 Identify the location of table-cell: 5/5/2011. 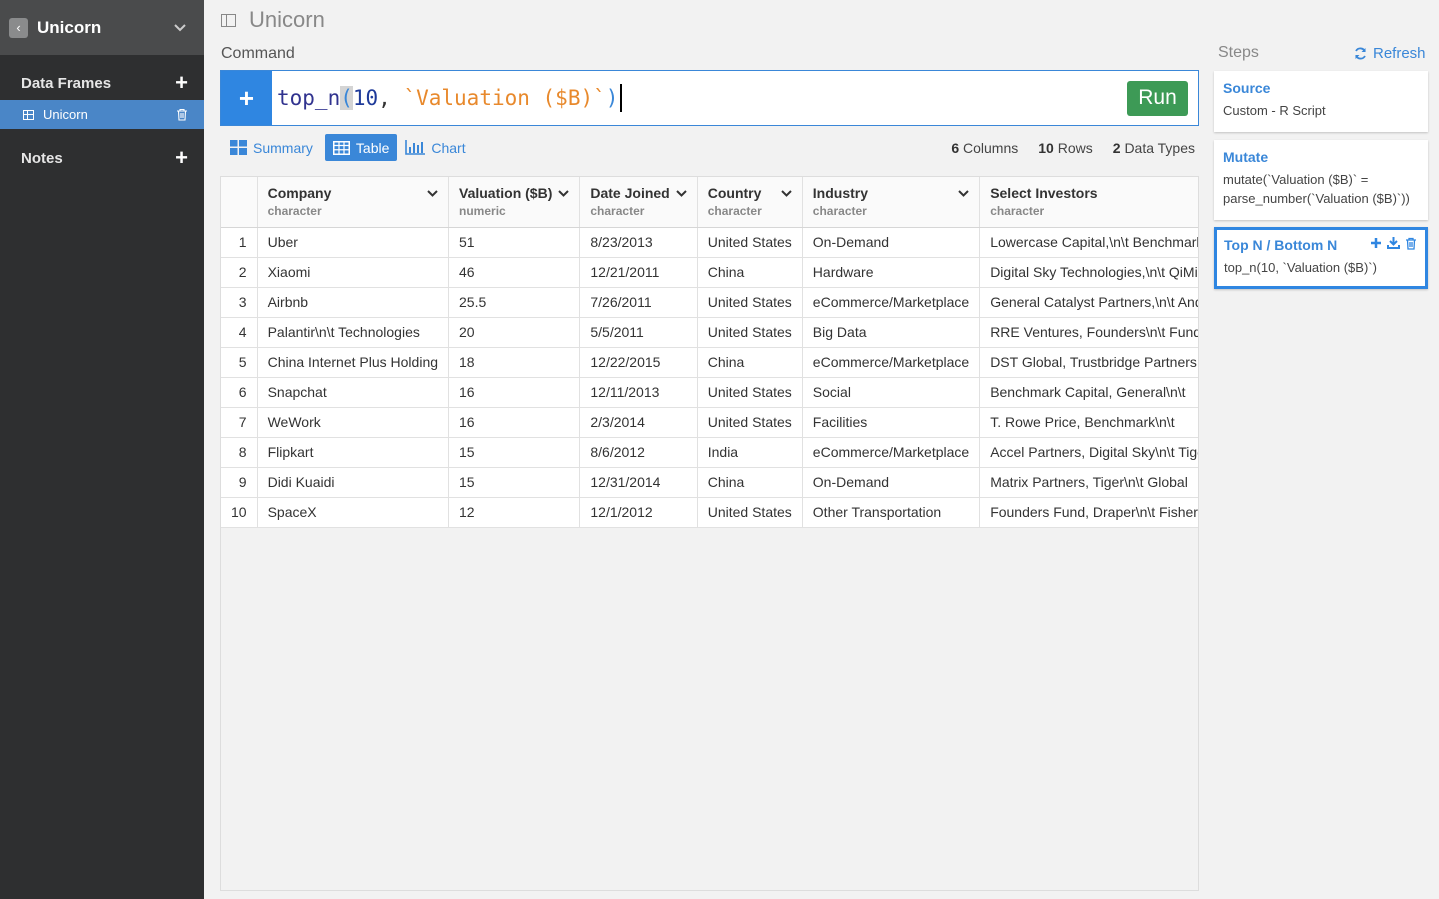
(638, 332).